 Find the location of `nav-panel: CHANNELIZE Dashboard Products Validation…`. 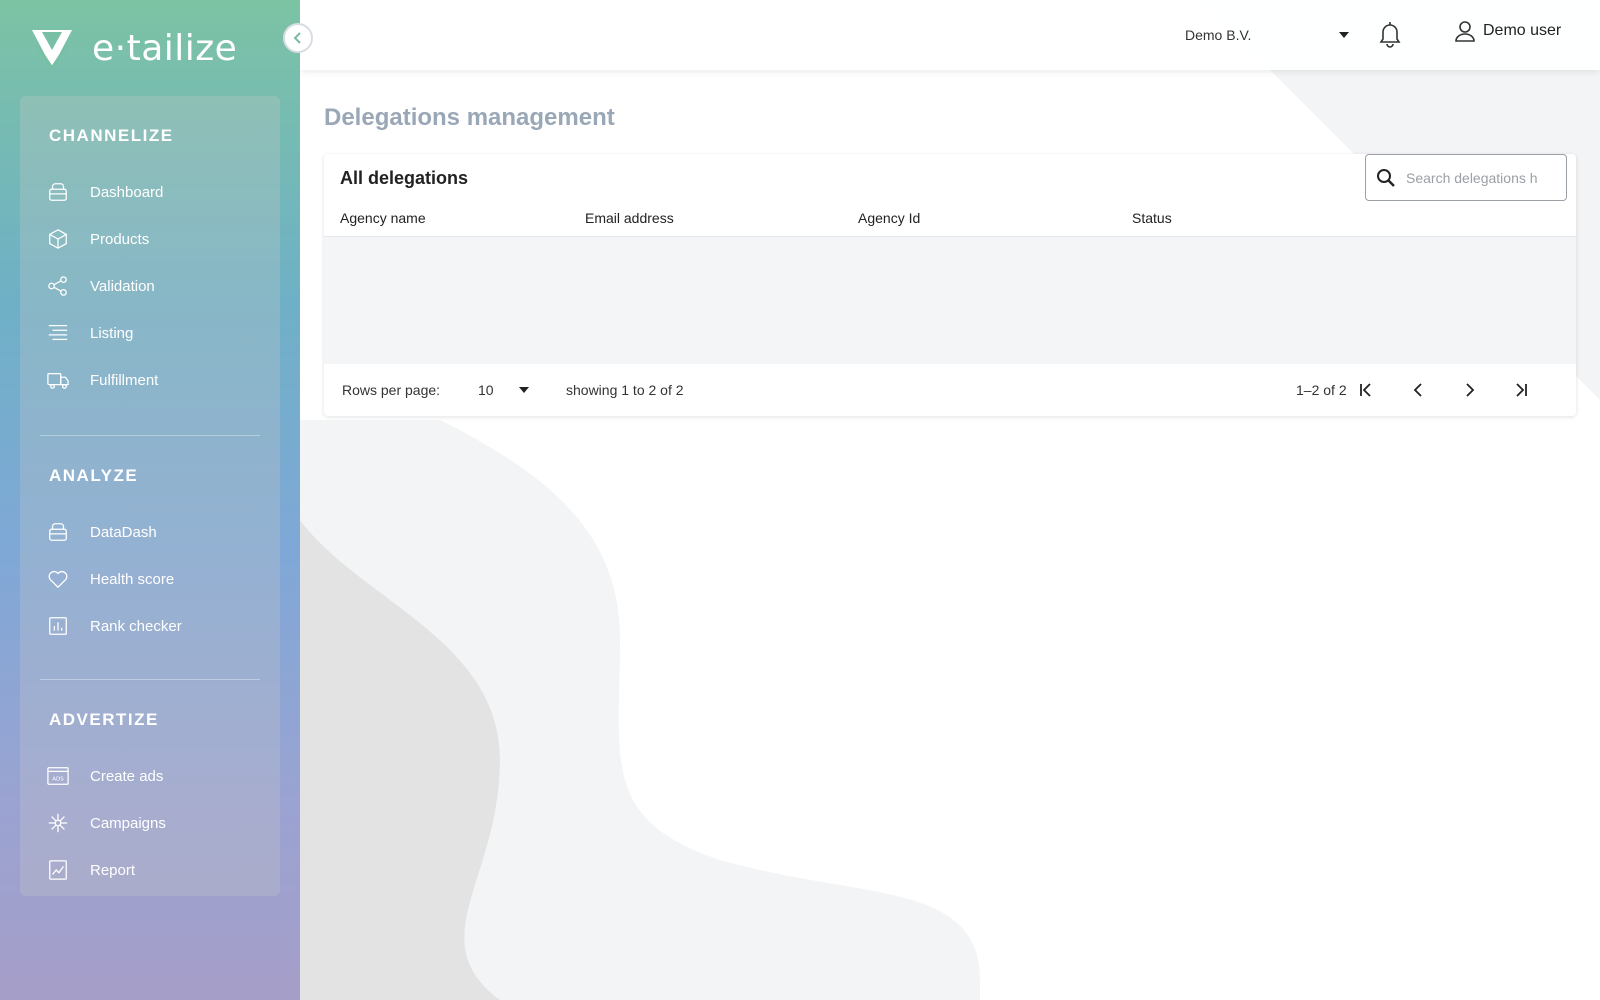

nav-panel: CHANNELIZE Dashboard Products Validation… is located at coordinates (150, 496).